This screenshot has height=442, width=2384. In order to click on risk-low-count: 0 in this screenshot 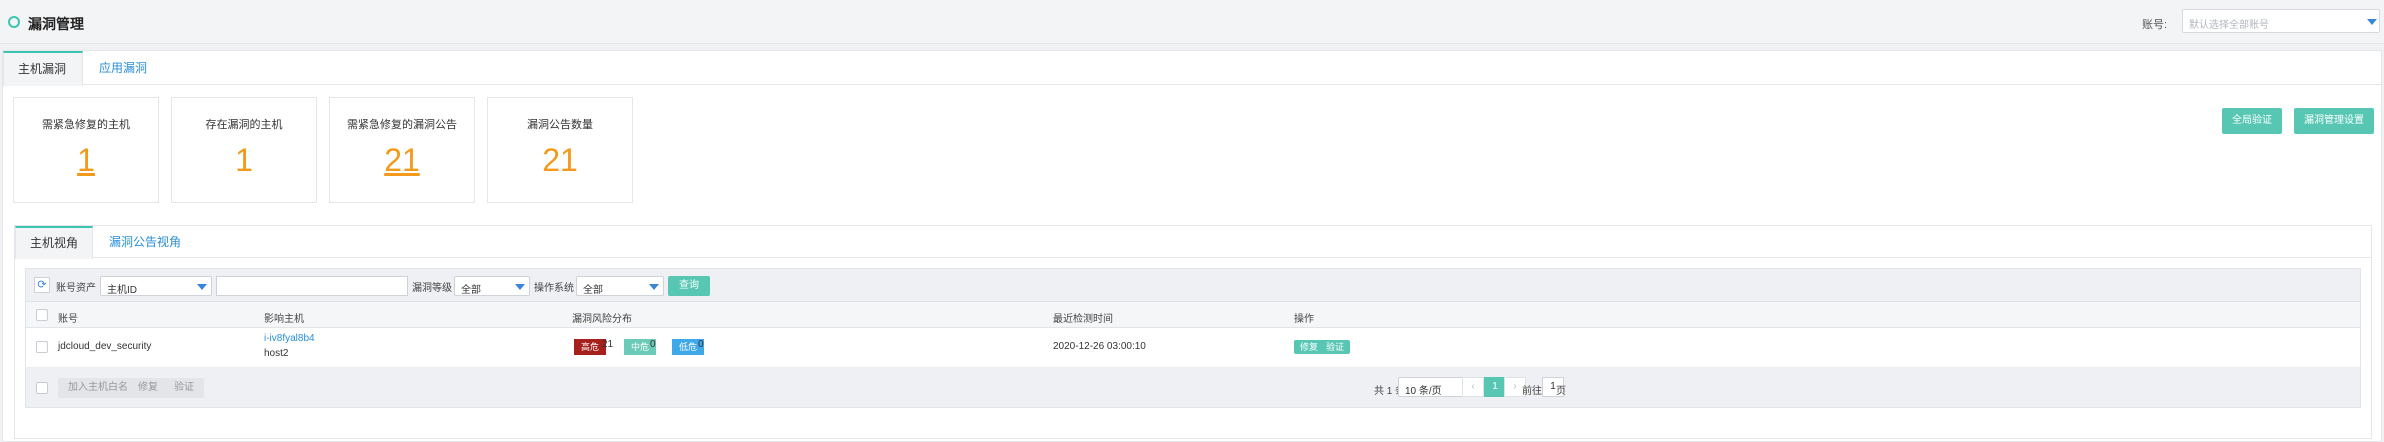, I will do `click(701, 344)`.